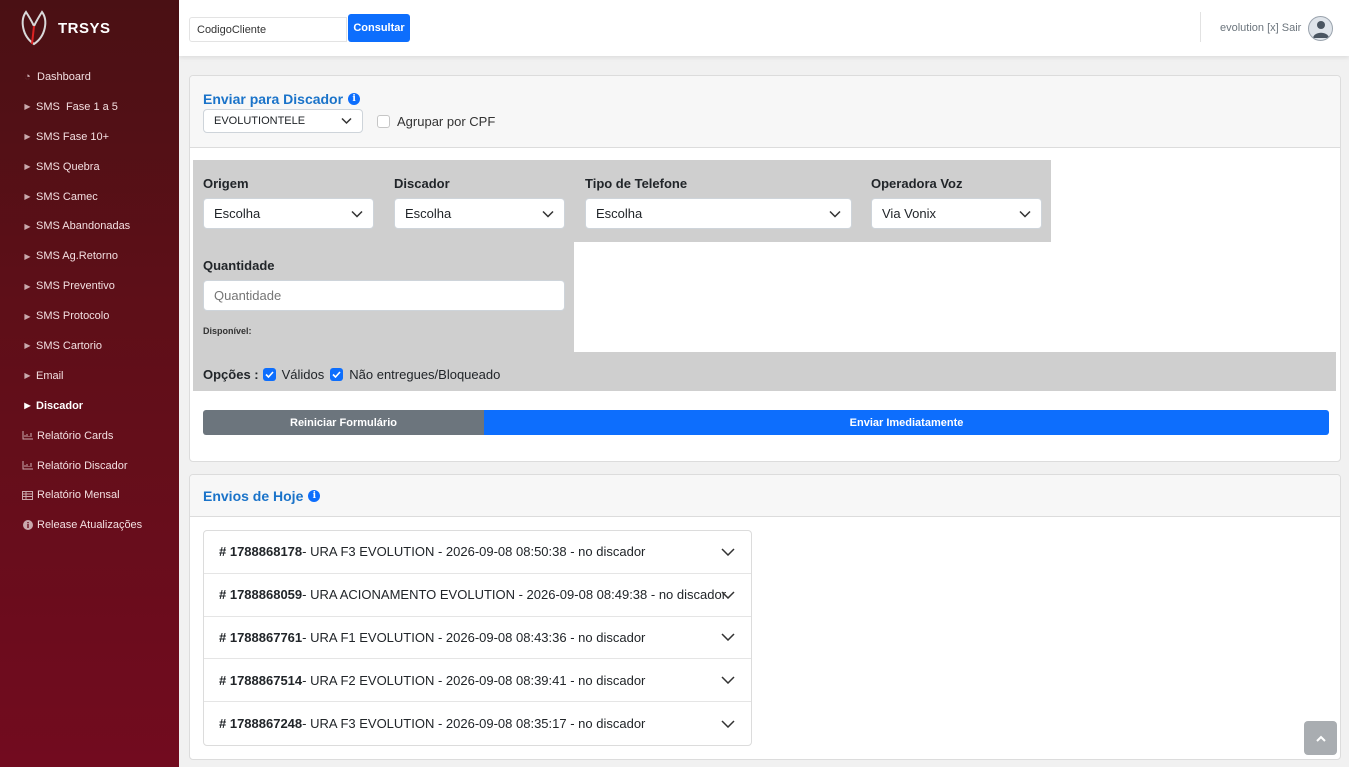 This screenshot has height=767, width=1349. I want to click on sidebar-item-dashboard: ◔ Dashboard, so click(89, 77).